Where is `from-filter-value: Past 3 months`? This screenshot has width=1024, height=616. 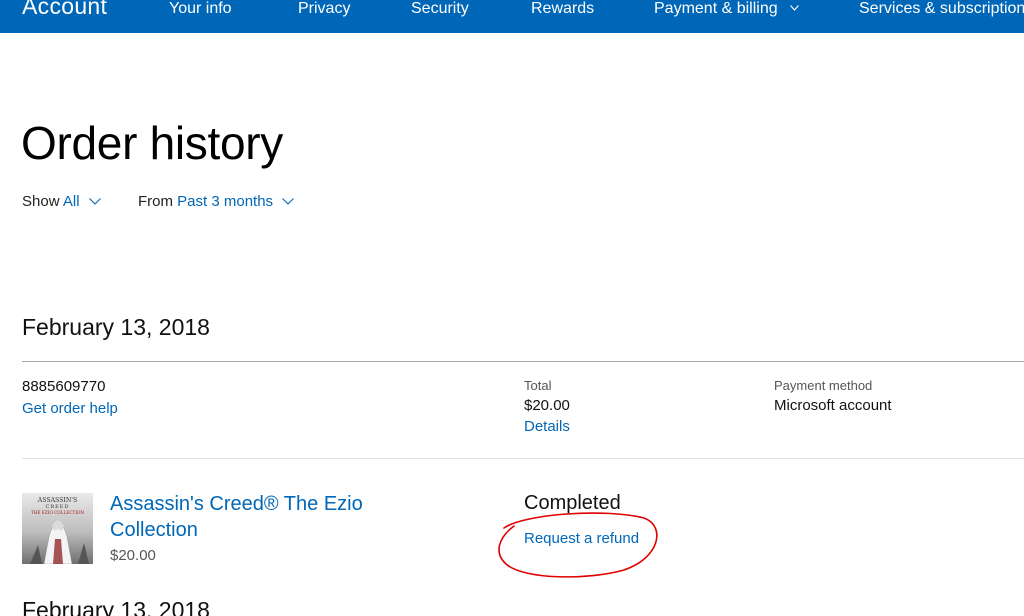
from-filter-value: Past 3 months is located at coordinates (225, 201).